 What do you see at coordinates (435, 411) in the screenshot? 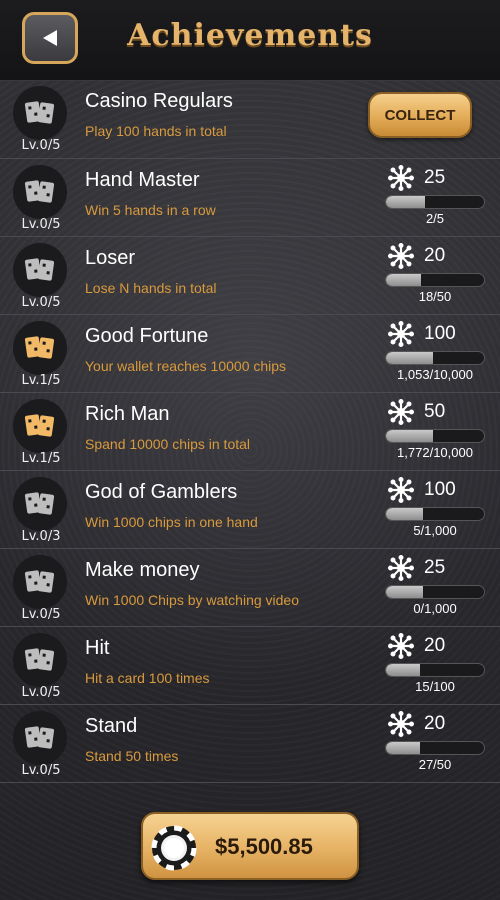
I see `reward-value: 50` at bounding box center [435, 411].